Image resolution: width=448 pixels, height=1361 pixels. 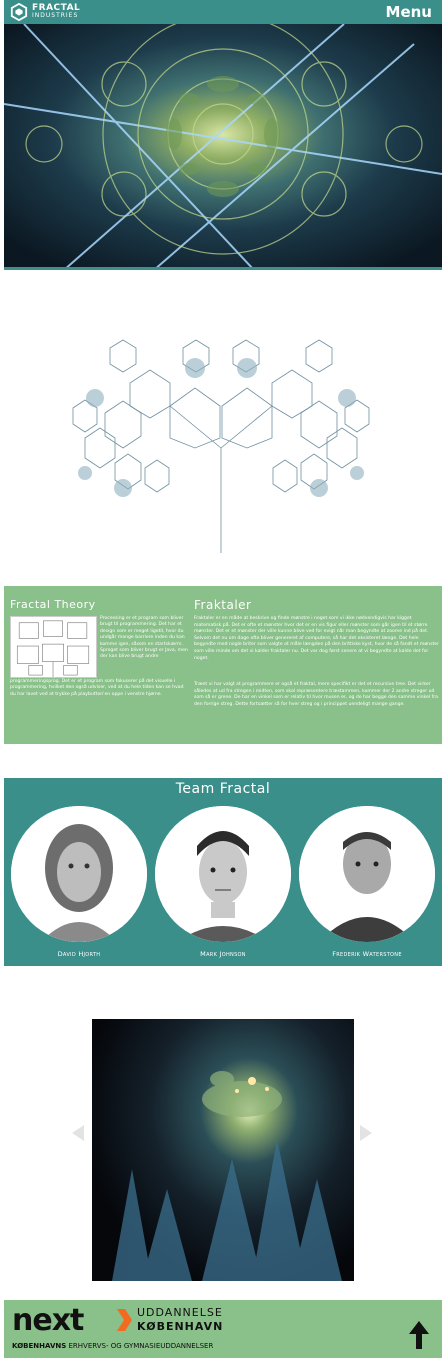 What do you see at coordinates (180, 1326) in the screenshot?
I see `next-line-kobenhavn: KØBENHAVN` at bounding box center [180, 1326].